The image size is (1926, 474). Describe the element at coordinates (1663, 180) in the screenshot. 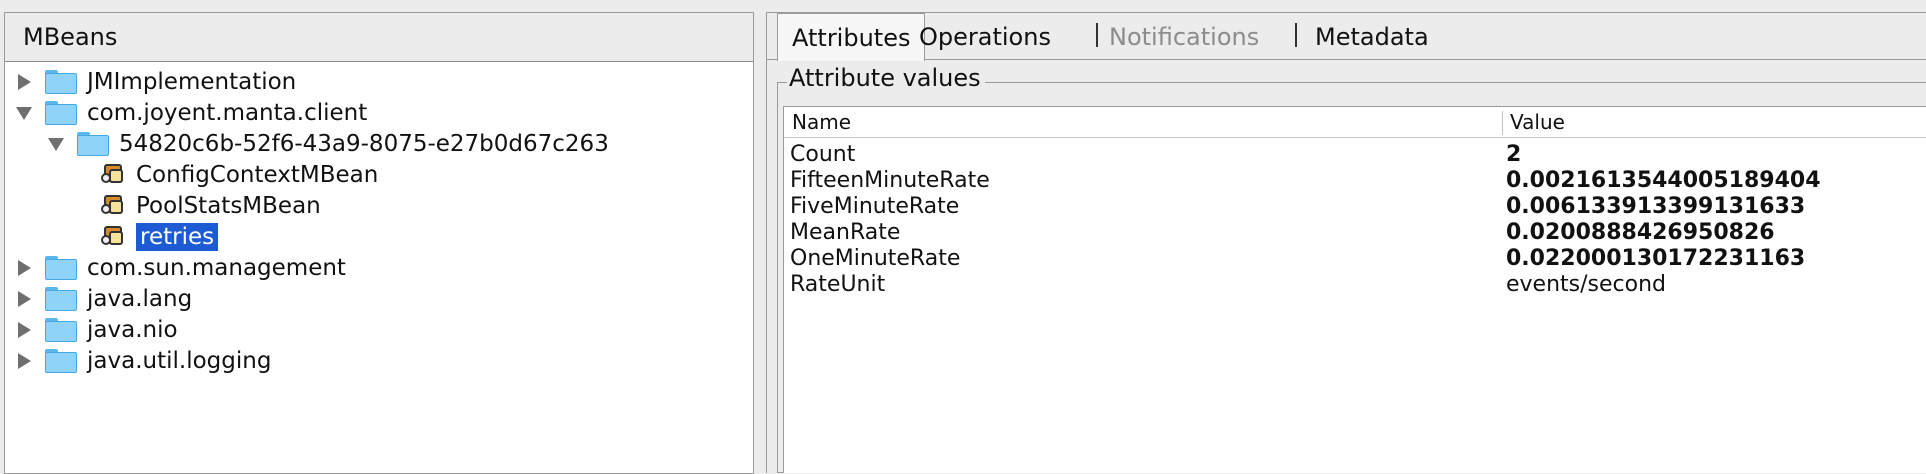

I see `attribute-value-cell: 0.0021613544005189404` at that location.